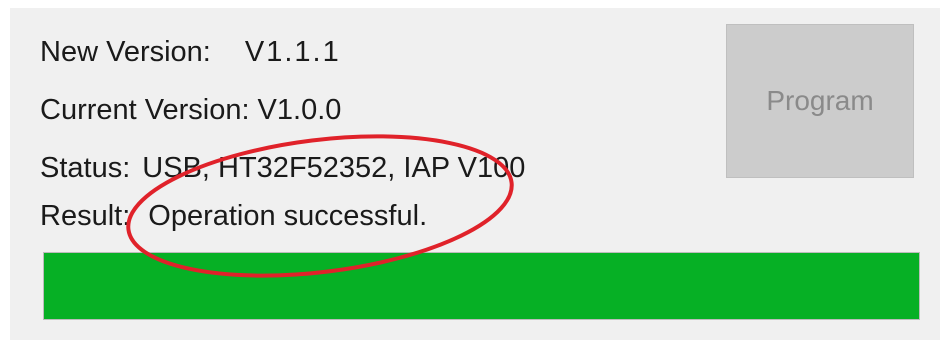  I want to click on current-version-value: V1.0.0, so click(299, 110).